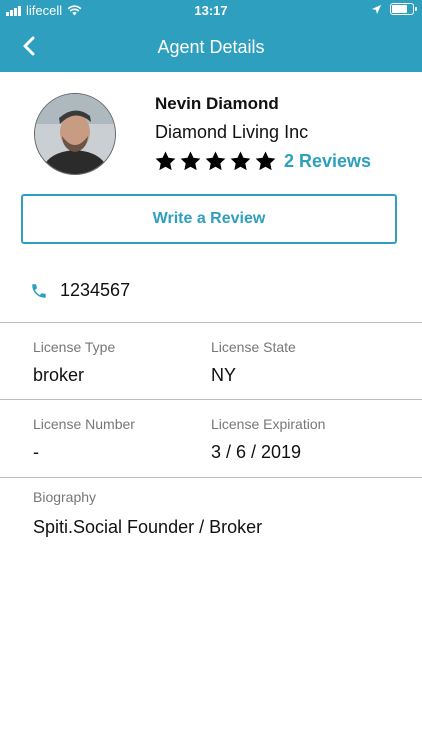 Image resolution: width=422 pixels, height=750 pixels. What do you see at coordinates (36, 452) in the screenshot?
I see `license-number-value: -` at bounding box center [36, 452].